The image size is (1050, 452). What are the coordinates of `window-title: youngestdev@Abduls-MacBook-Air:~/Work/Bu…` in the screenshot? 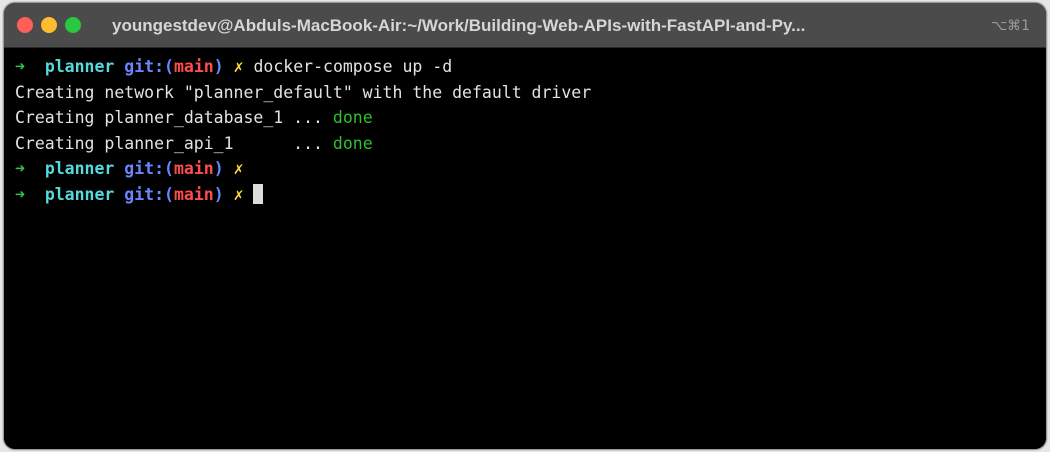 It's located at (459, 25).